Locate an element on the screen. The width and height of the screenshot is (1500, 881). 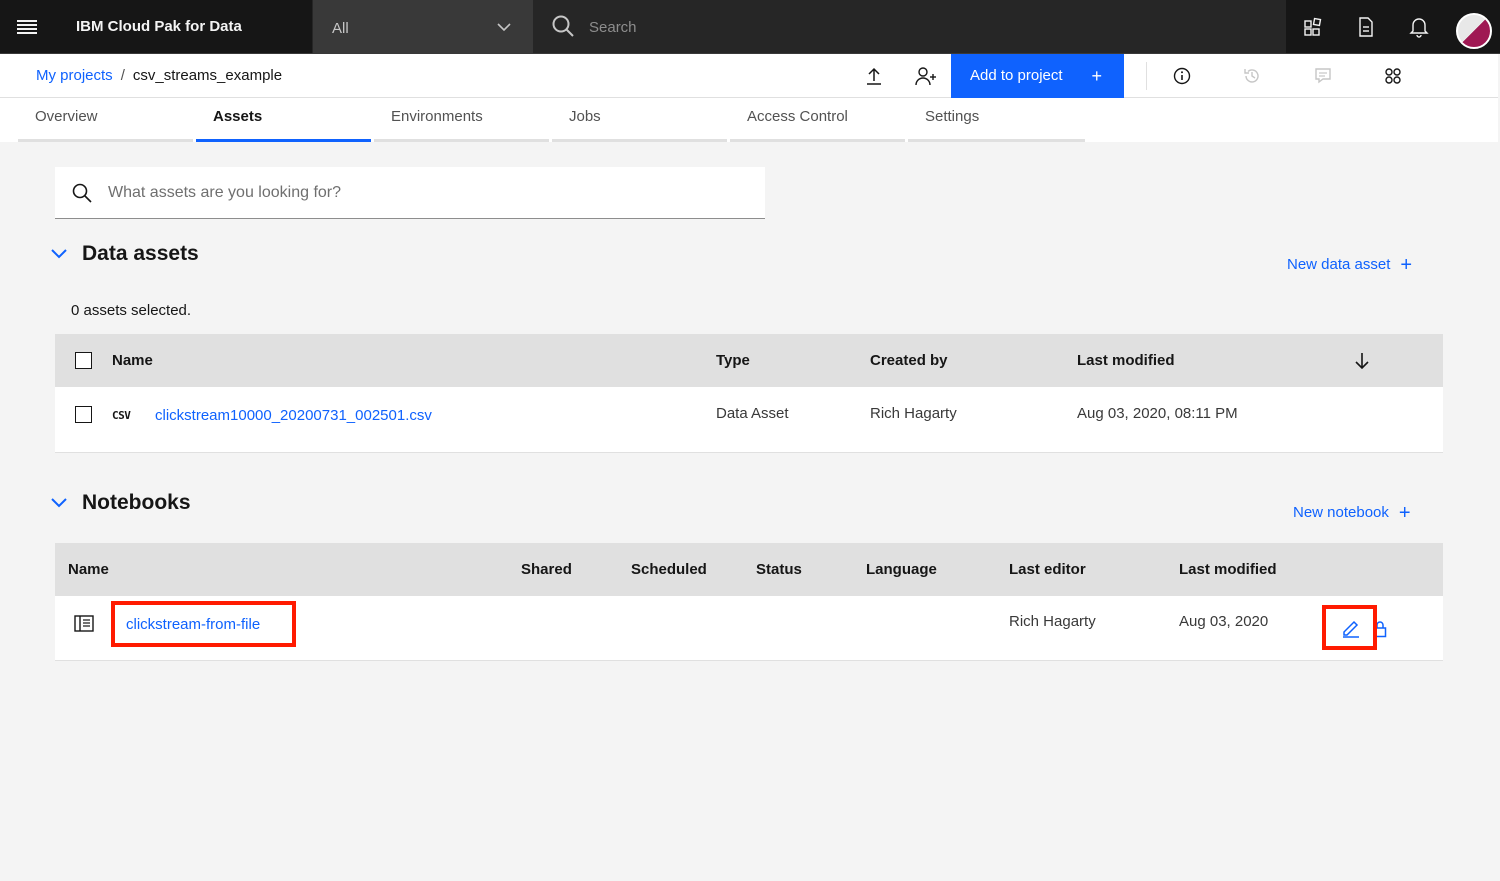
column-status: Status is located at coordinates (779, 569).